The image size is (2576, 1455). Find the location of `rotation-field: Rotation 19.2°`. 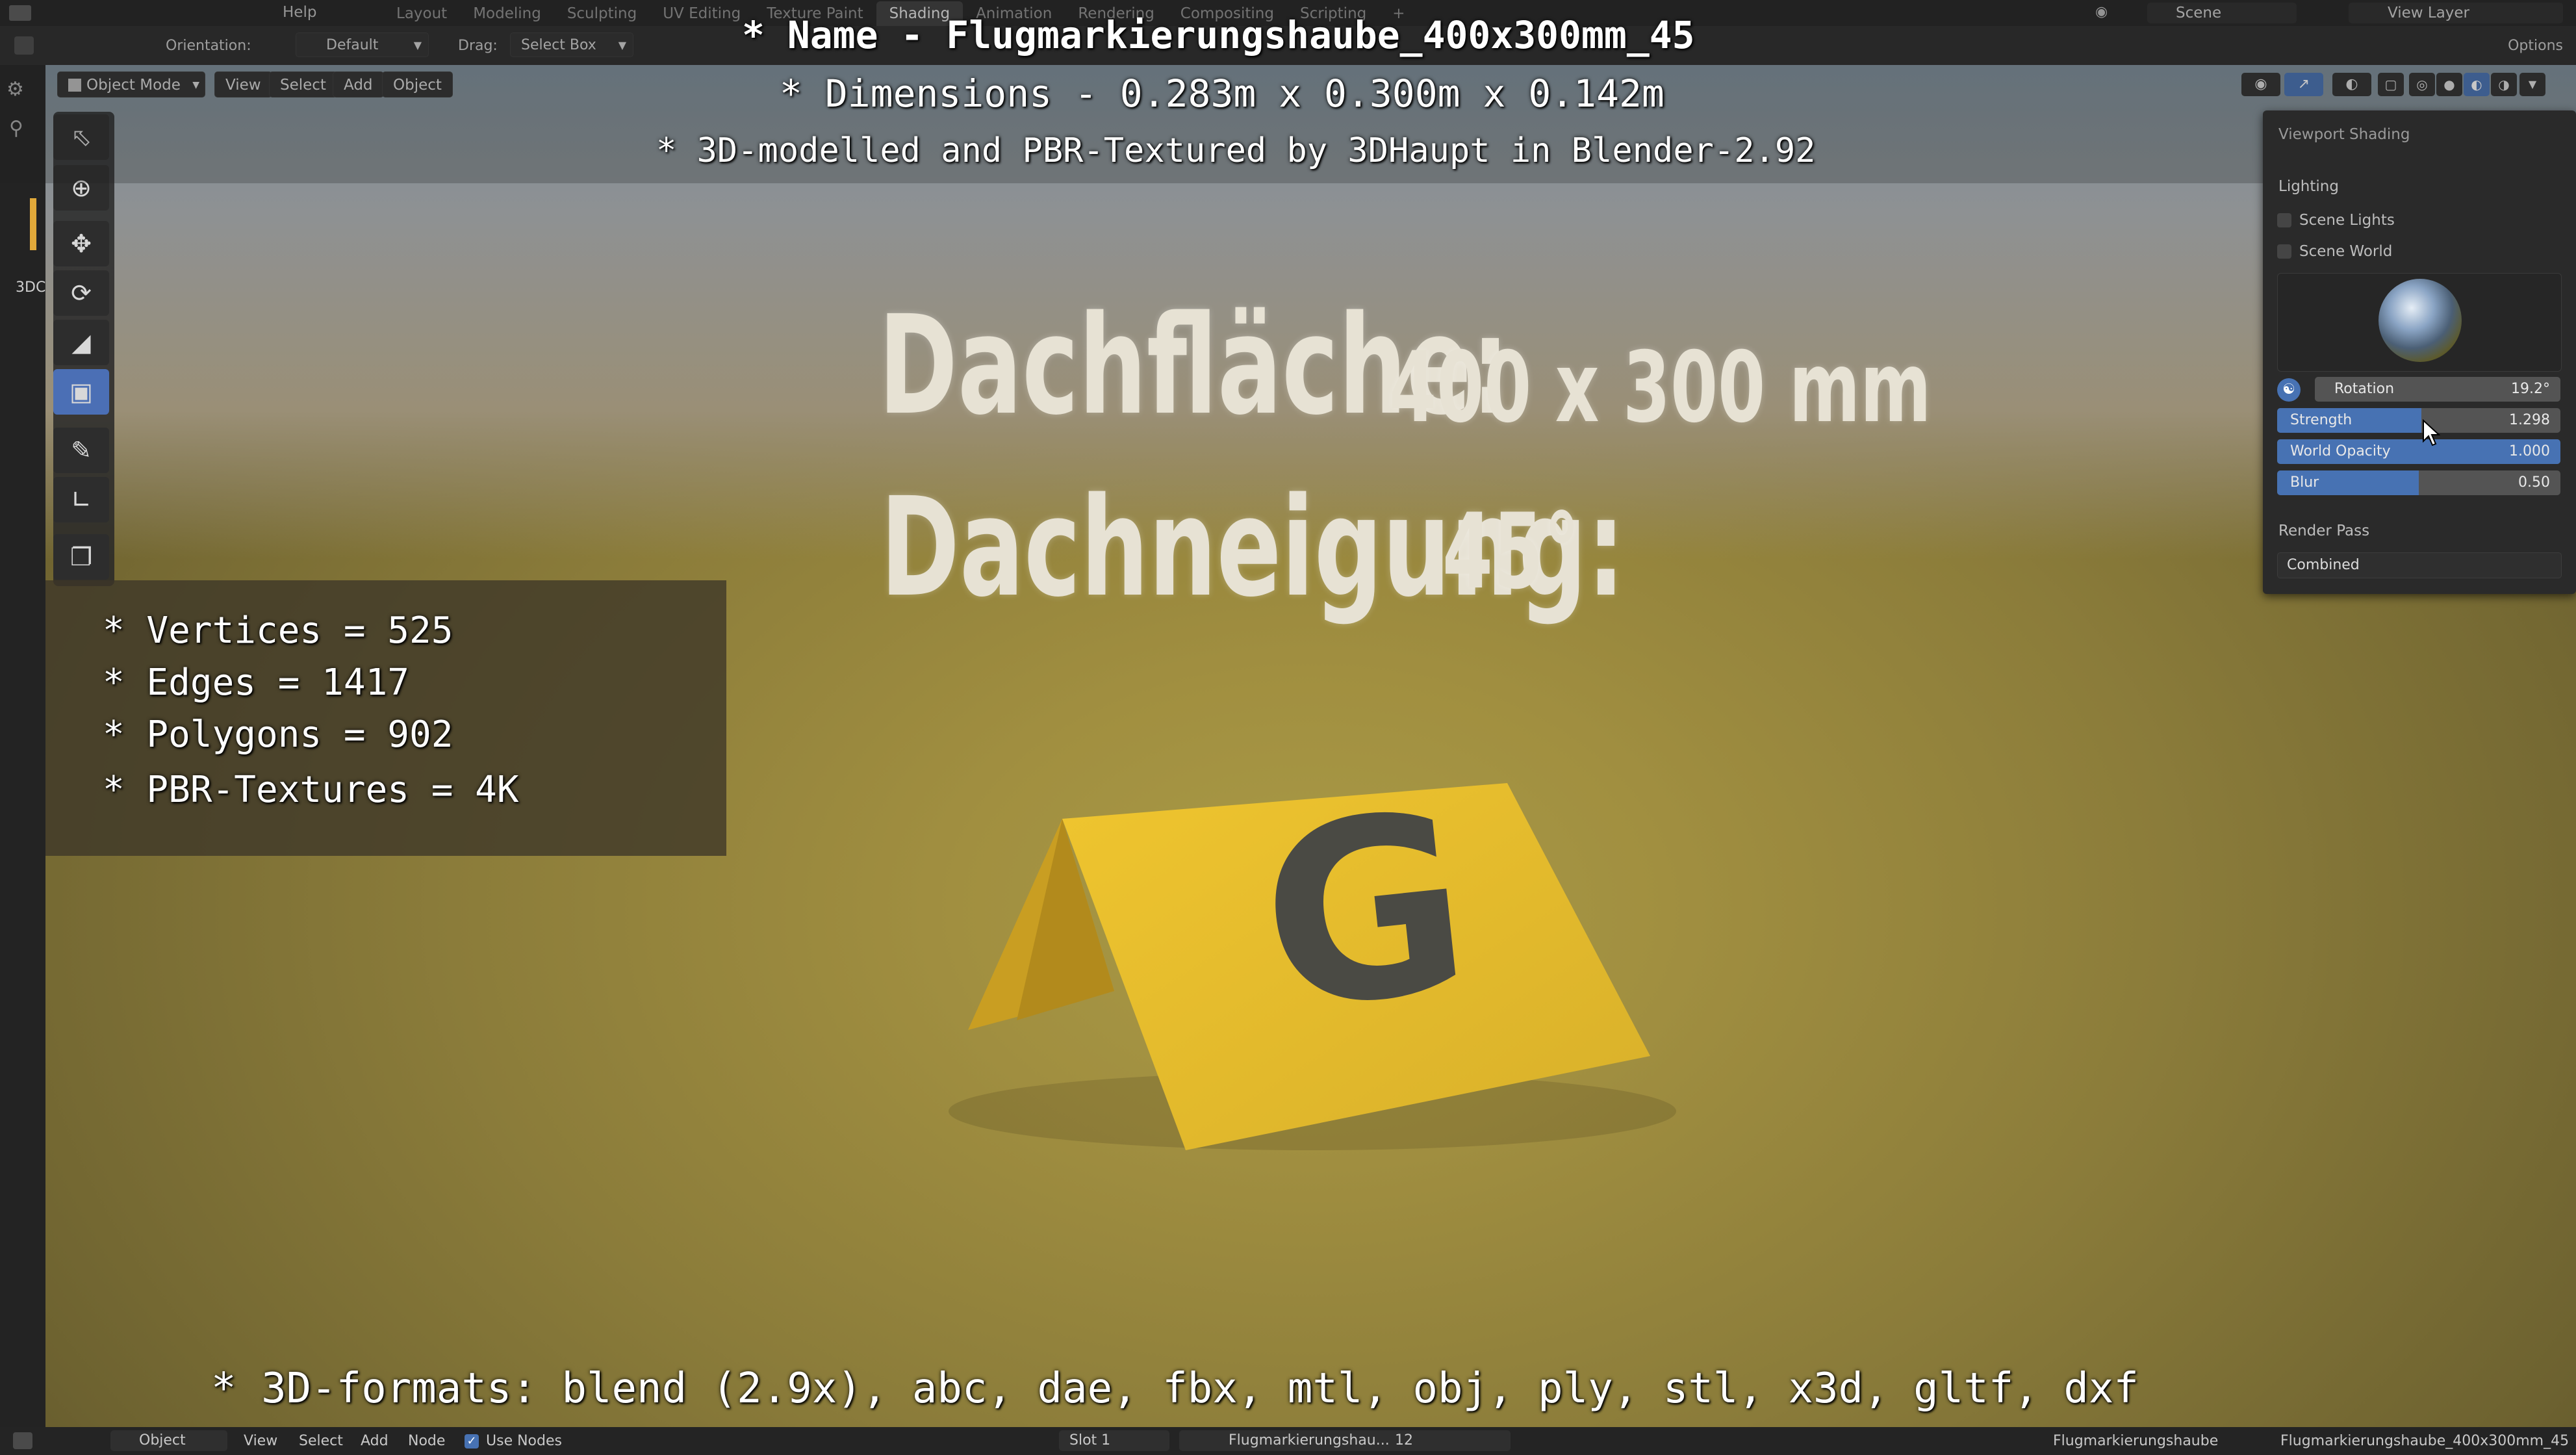

rotation-field: Rotation 19.2° is located at coordinates (2437, 390).